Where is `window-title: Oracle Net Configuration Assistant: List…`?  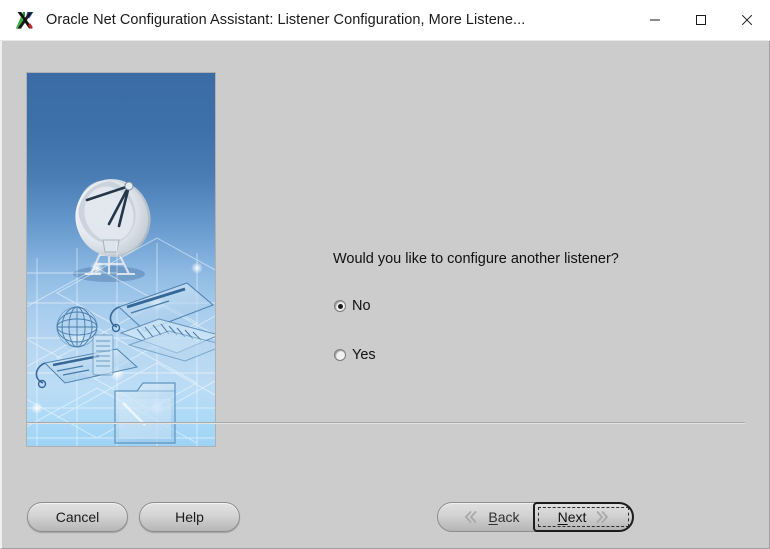
window-title: Oracle Net Configuration Assistant: List… is located at coordinates (286, 20).